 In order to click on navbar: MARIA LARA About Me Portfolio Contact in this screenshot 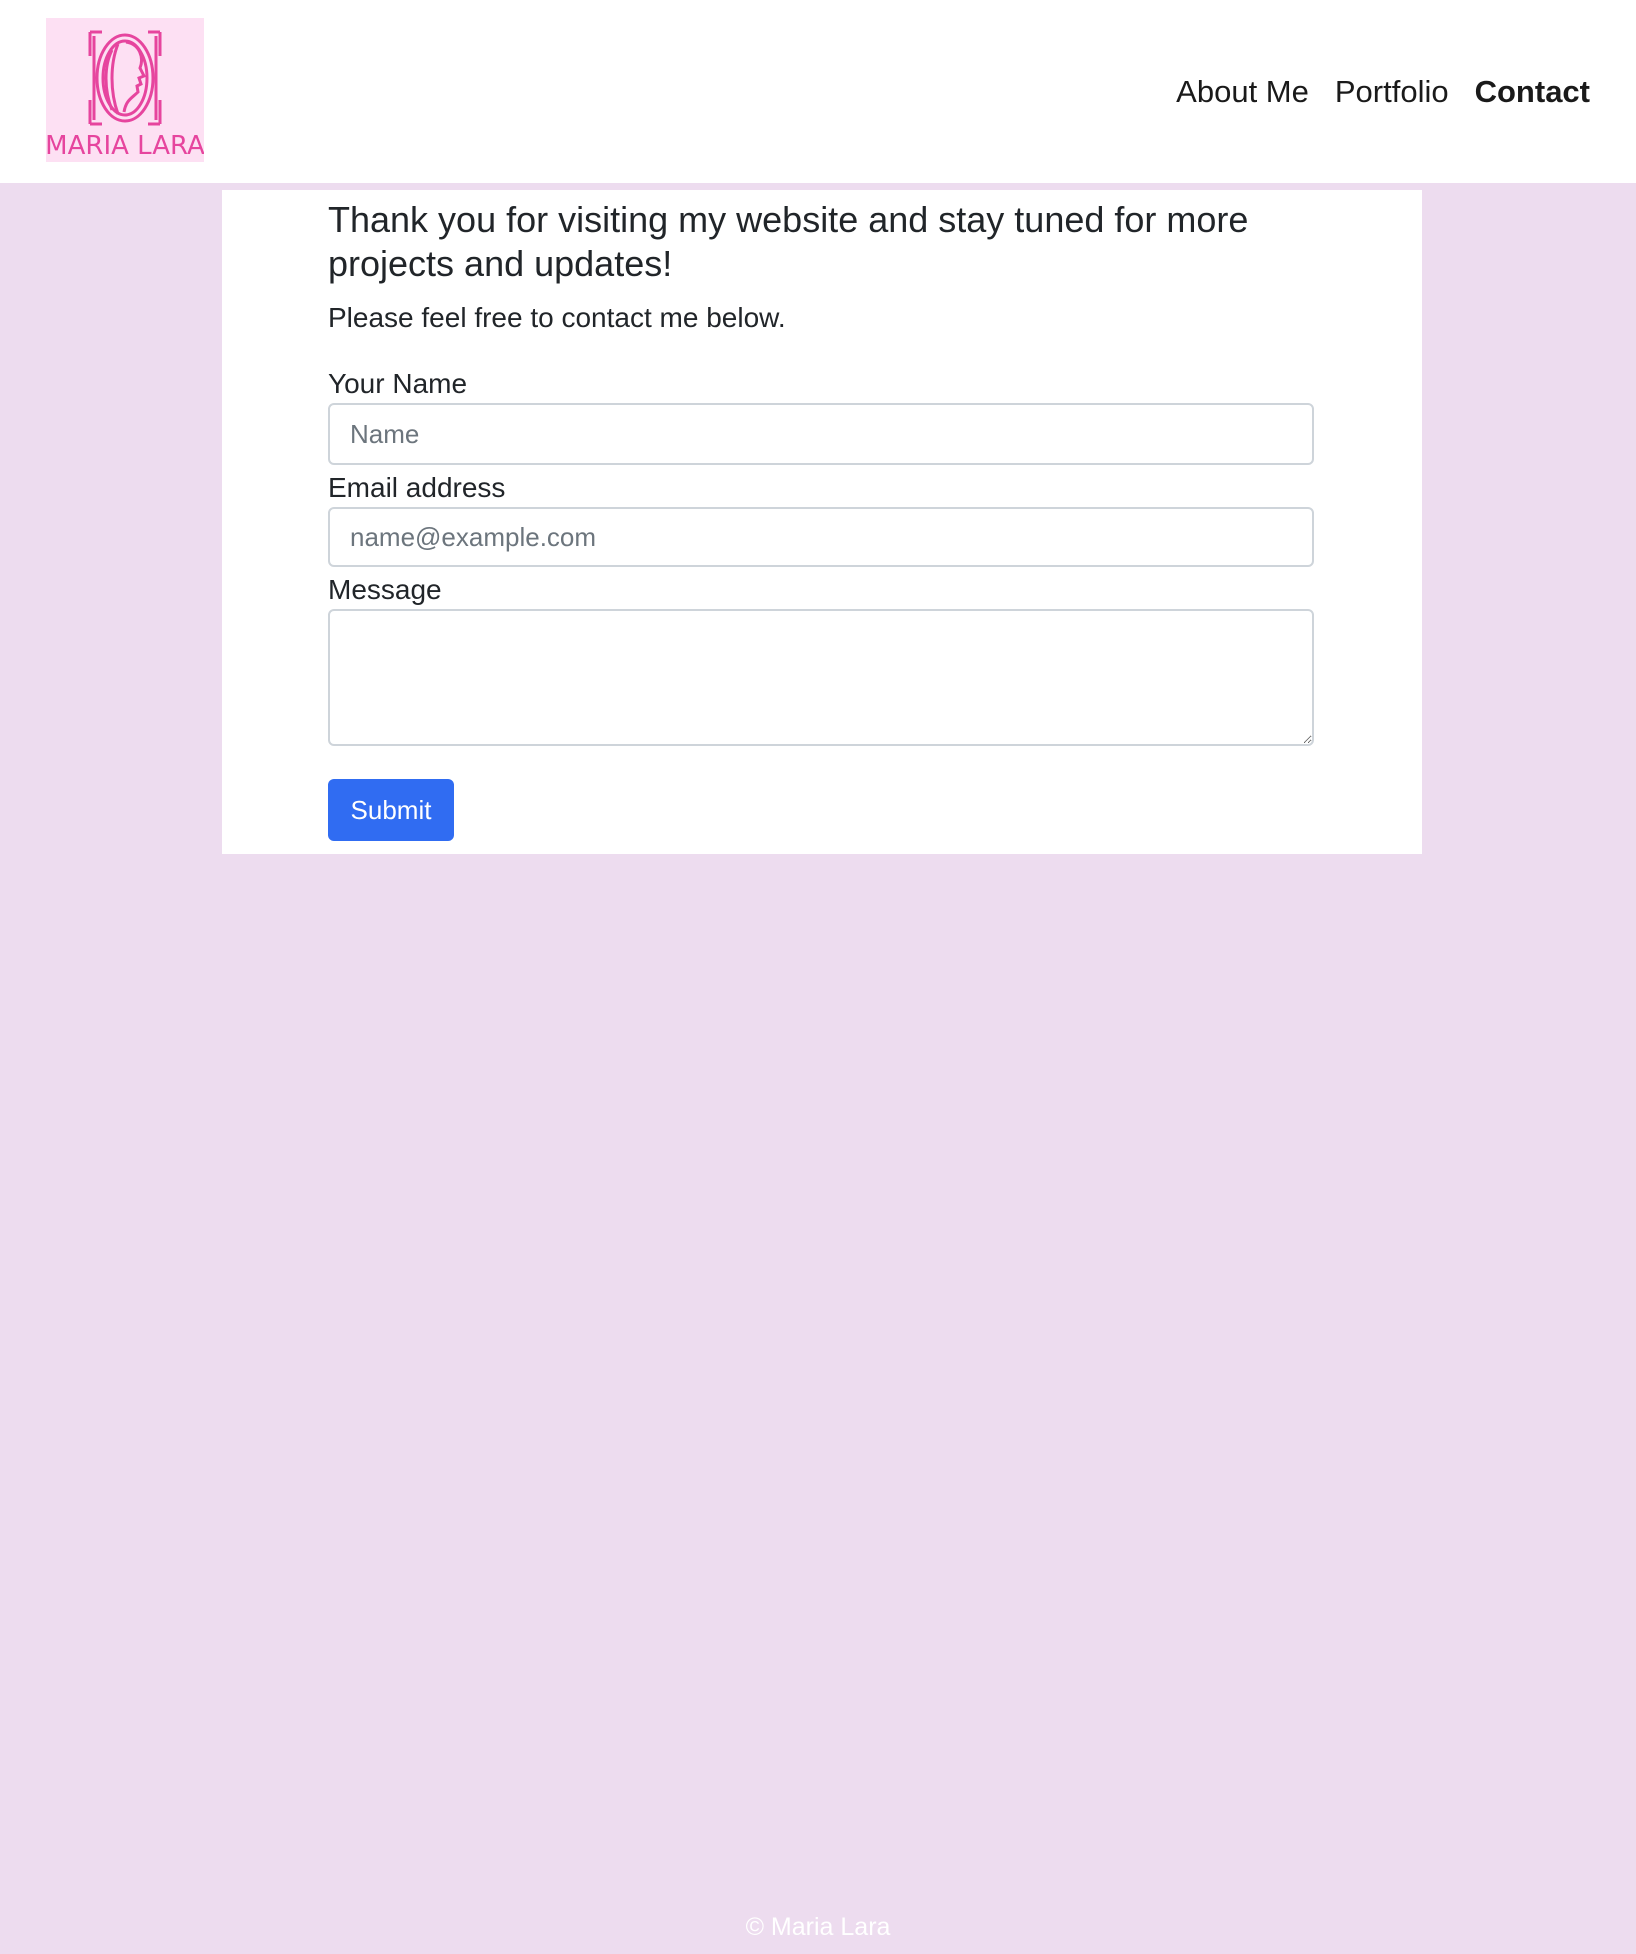, I will do `click(818, 91)`.